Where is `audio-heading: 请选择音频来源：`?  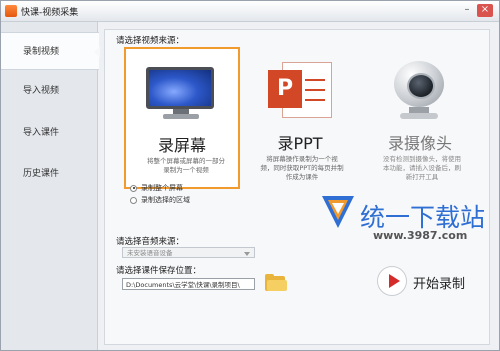 audio-heading: 请选择音频来源： is located at coordinates (150, 242).